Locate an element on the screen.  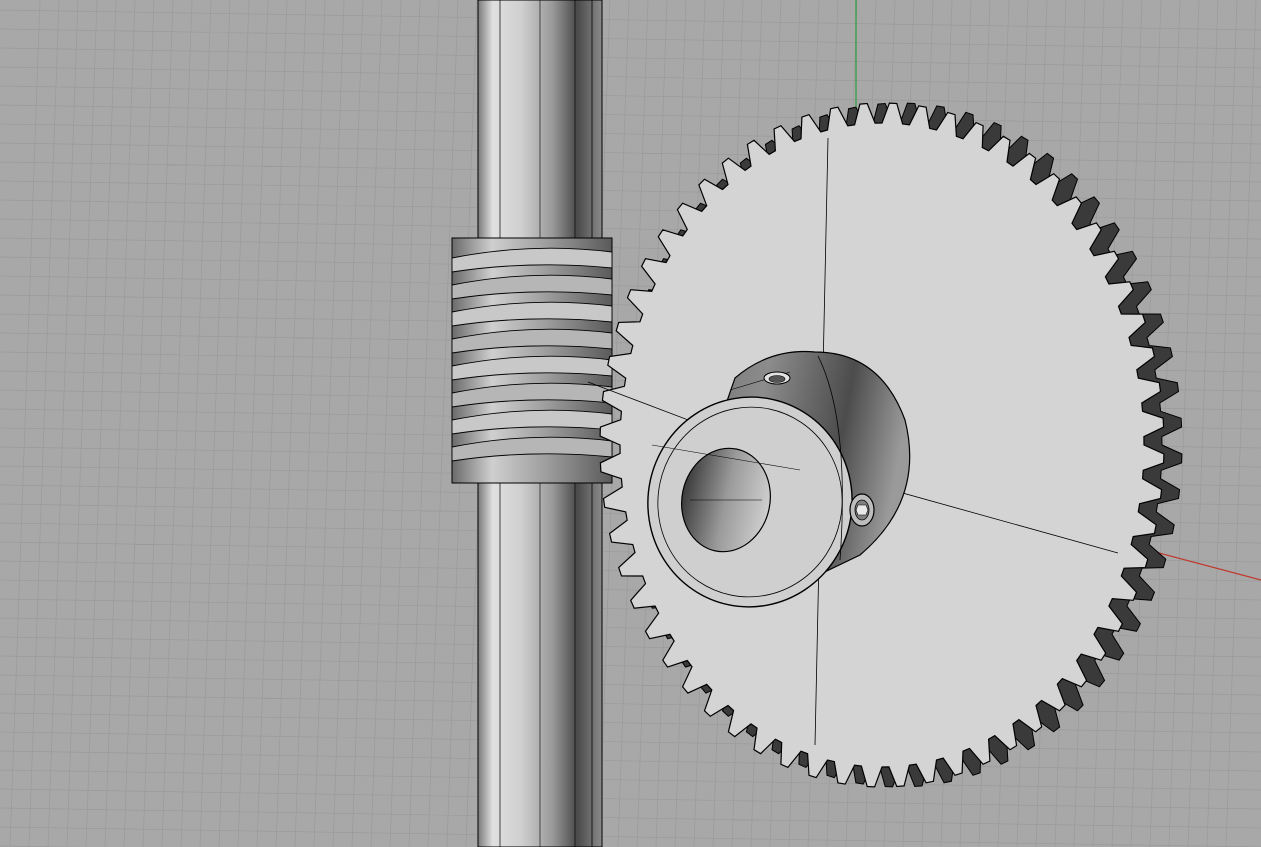
set-screw-icon is located at coordinates (862, 510).